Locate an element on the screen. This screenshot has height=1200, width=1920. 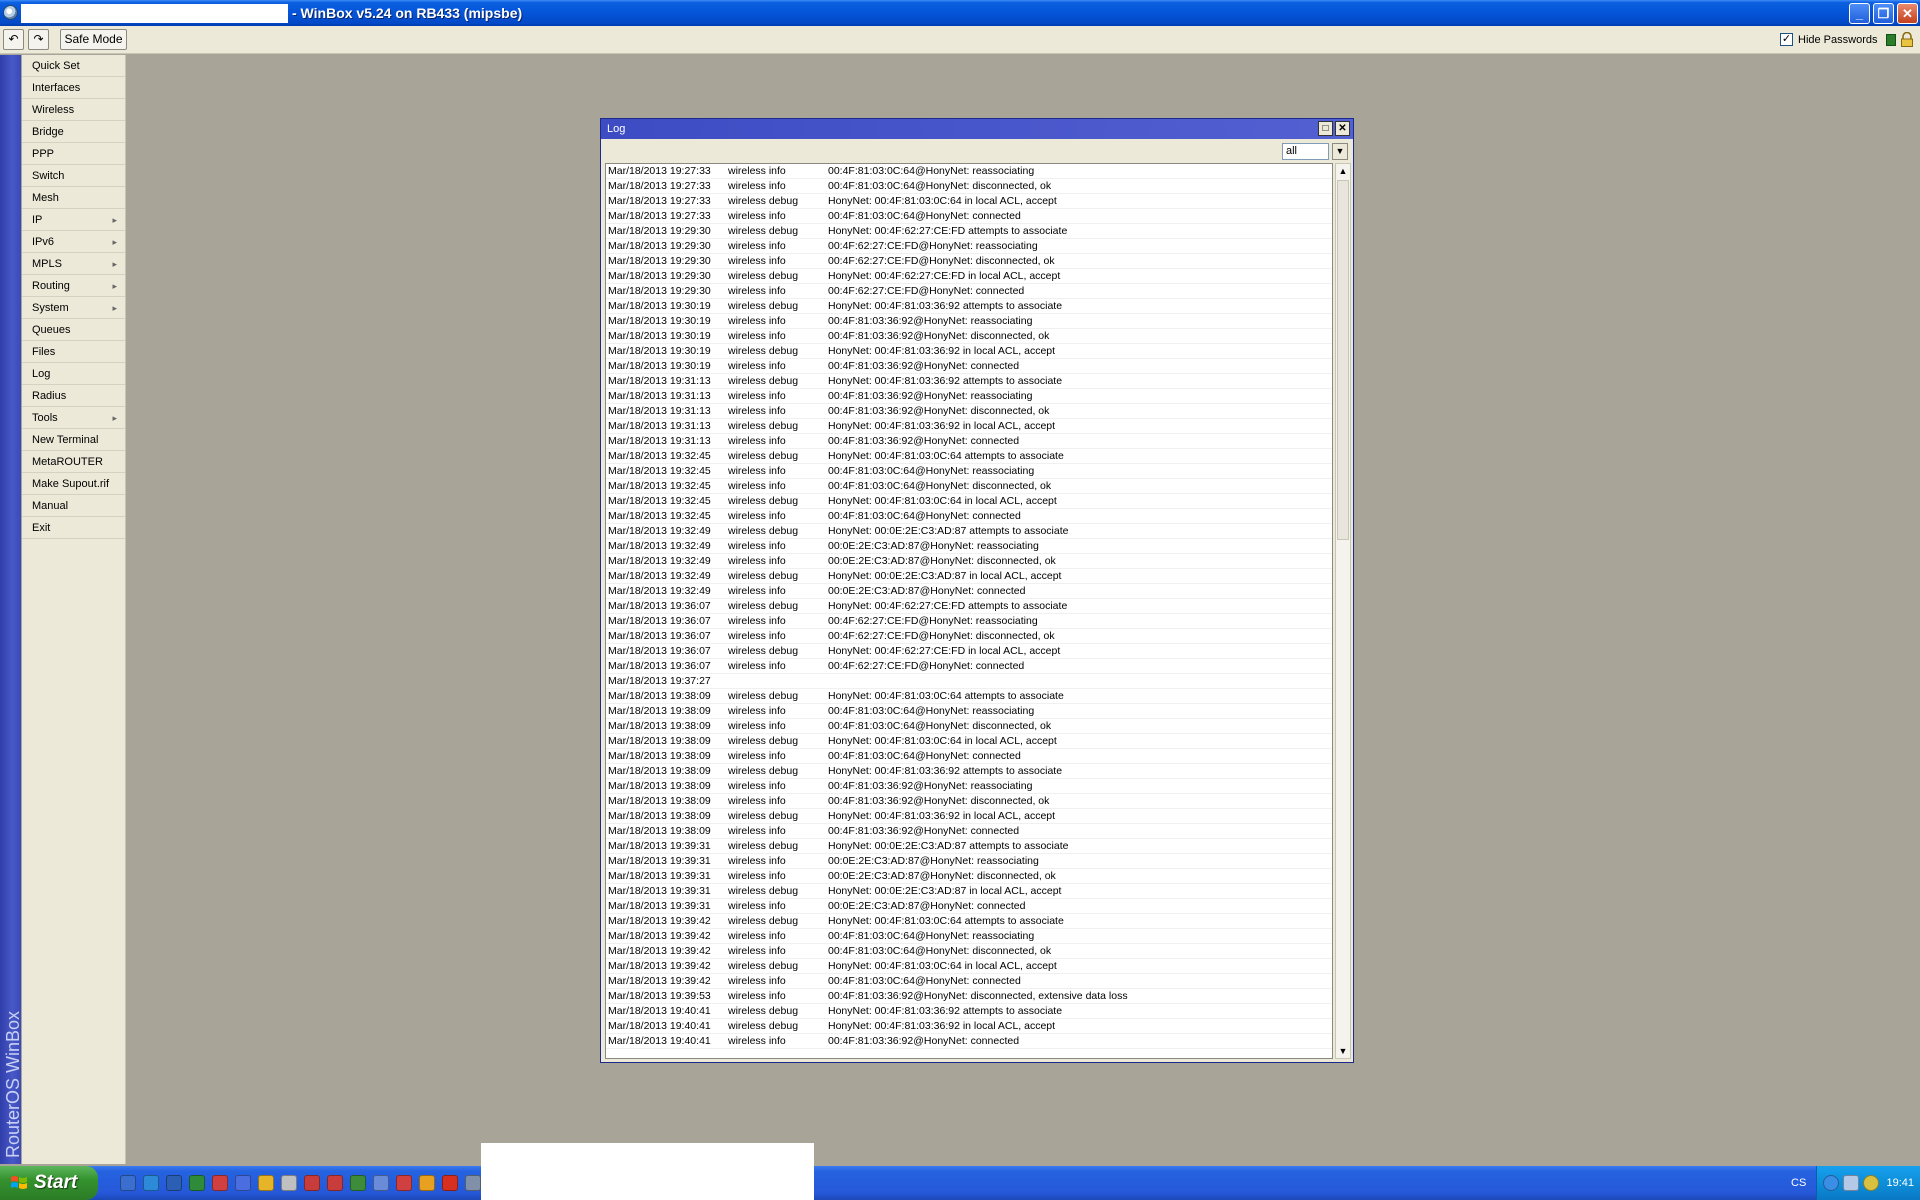
network-icon is located at coordinates (1851, 1183).